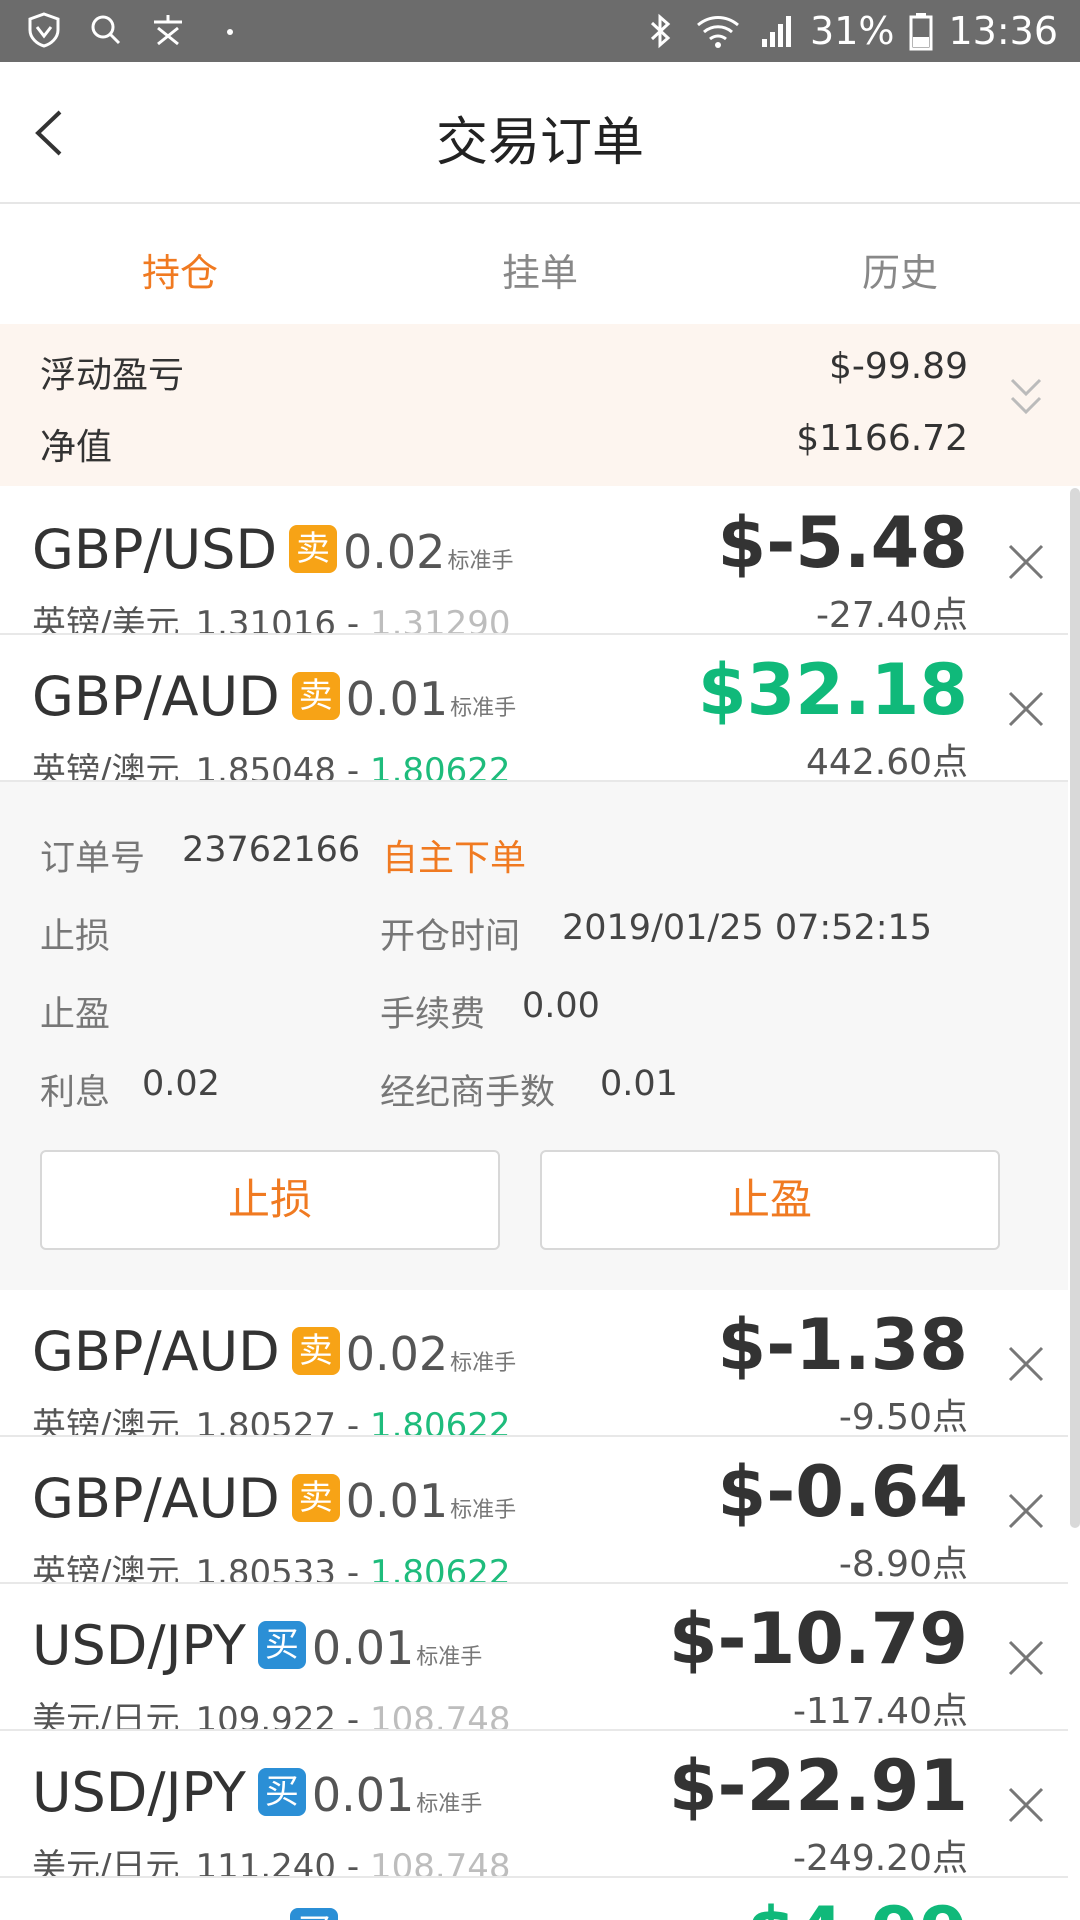  I want to click on pair-symbol: GBP/USD, so click(155, 549).